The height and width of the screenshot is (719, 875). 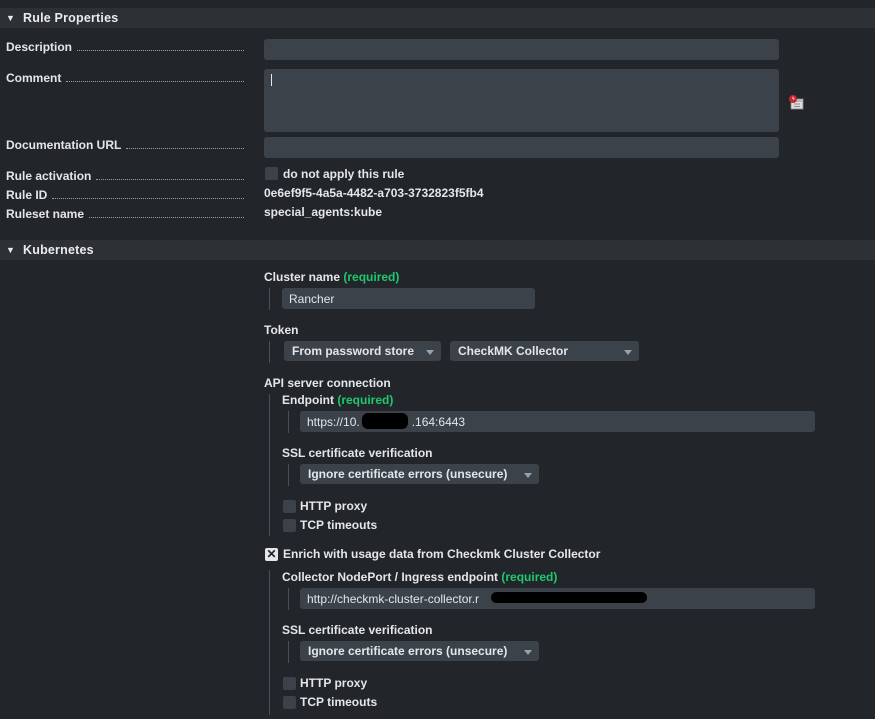 I want to click on tcp-timeouts-checkbox, so click(x=289, y=525).